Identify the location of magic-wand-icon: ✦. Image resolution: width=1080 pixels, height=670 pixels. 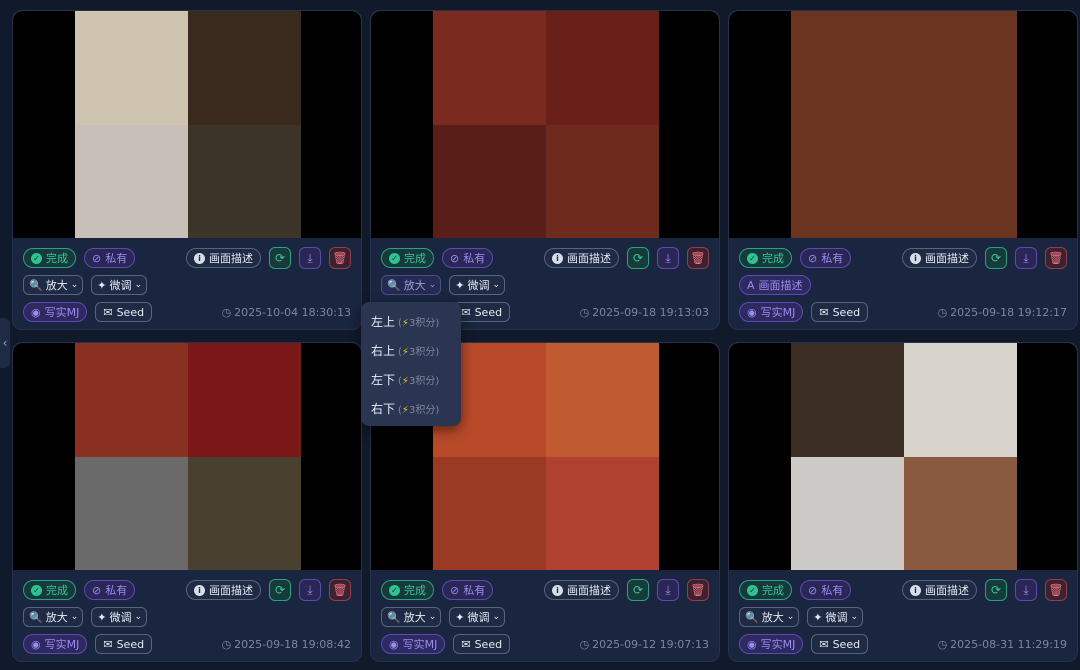
(102, 617).